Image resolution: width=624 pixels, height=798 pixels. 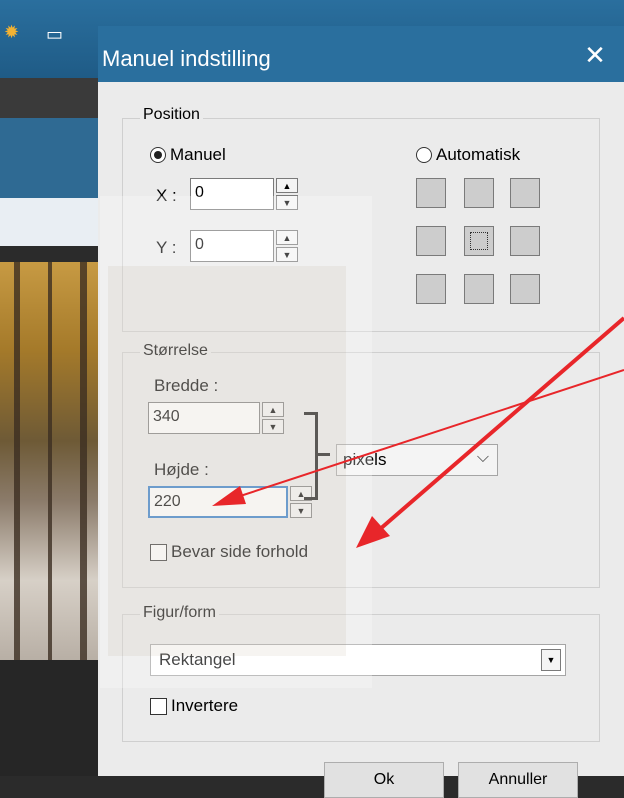 I want to click on annotation-arrow-line-thick, so click(x=497, y=427).